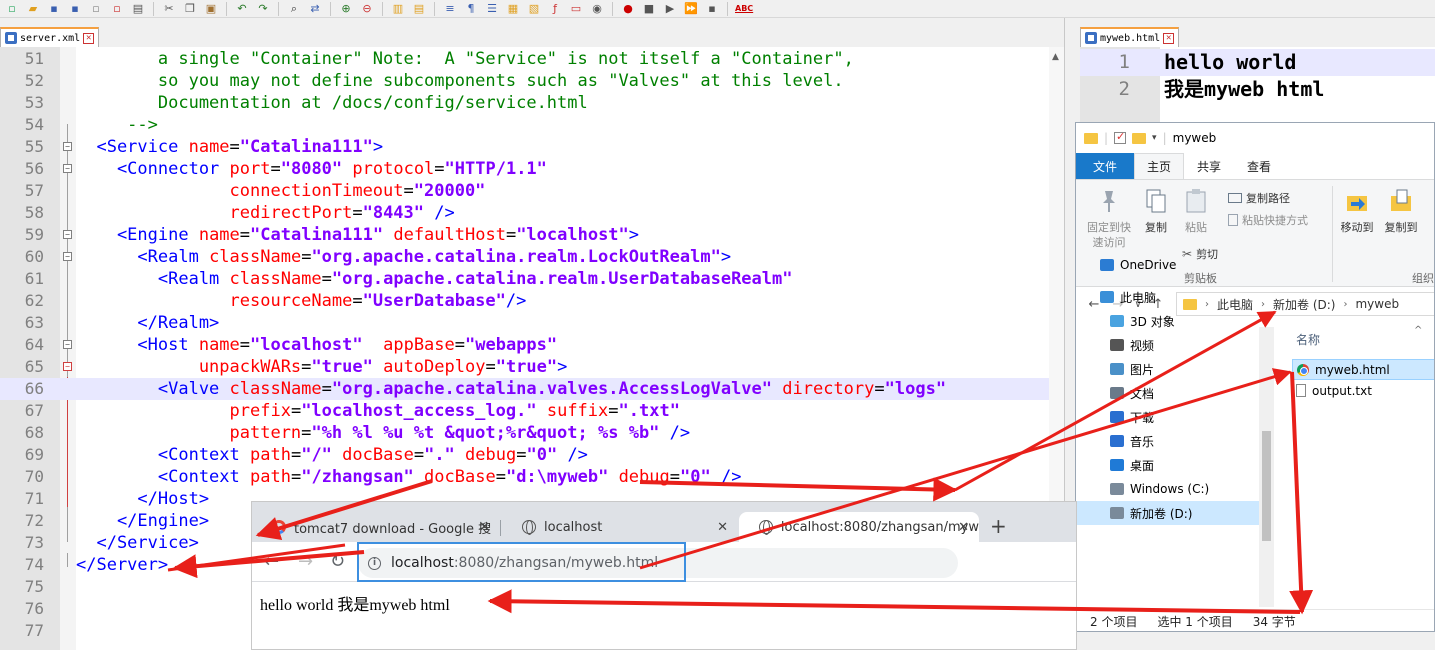 This screenshot has height=650, width=1435. What do you see at coordinates (1259, 198) in the screenshot?
I see `copy-path-button: 复制路径` at bounding box center [1259, 198].